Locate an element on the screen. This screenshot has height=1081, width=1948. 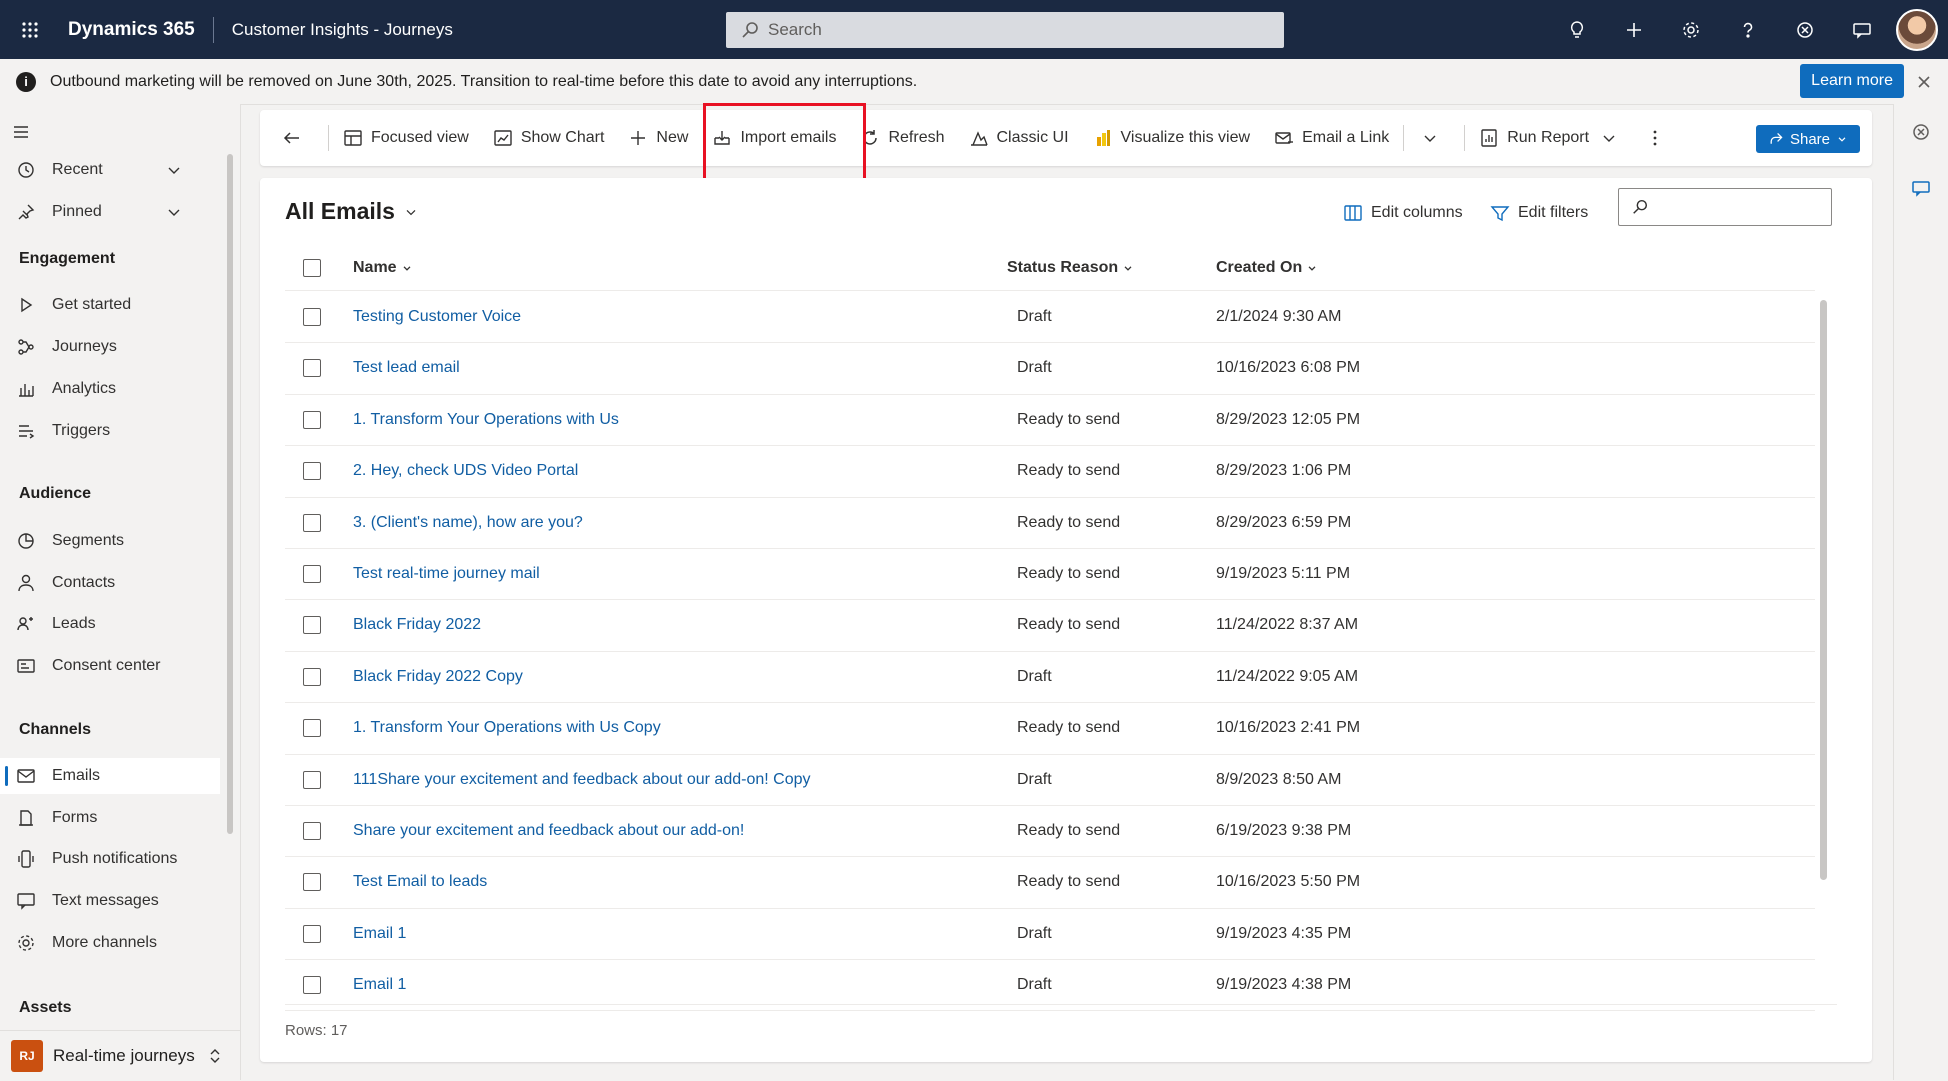
edit-columns-button: Edit columns is located at coordinates (1403, 213).